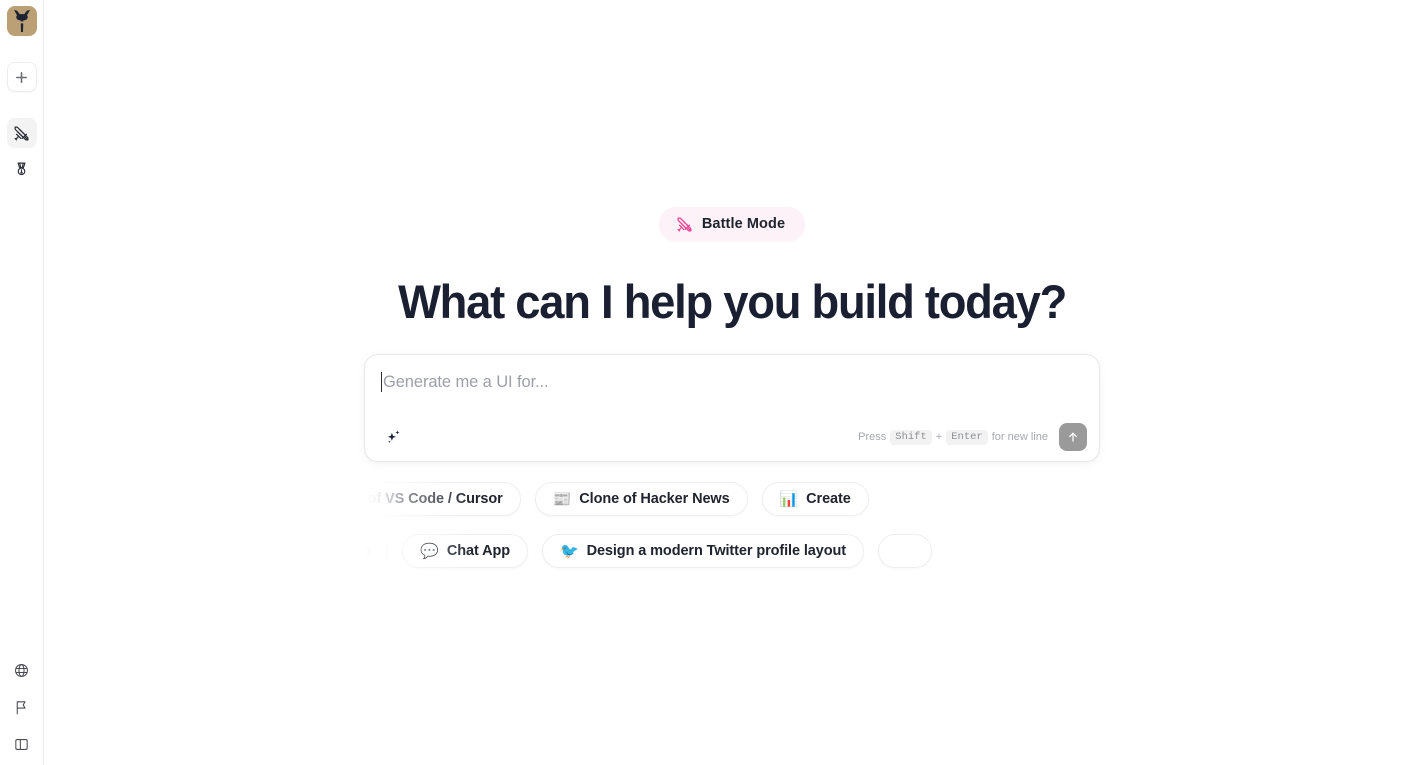 The image size is (1422, 765). I want to click on composer-footer-right: Press Shift + Enter for new line, so click(972, 437).